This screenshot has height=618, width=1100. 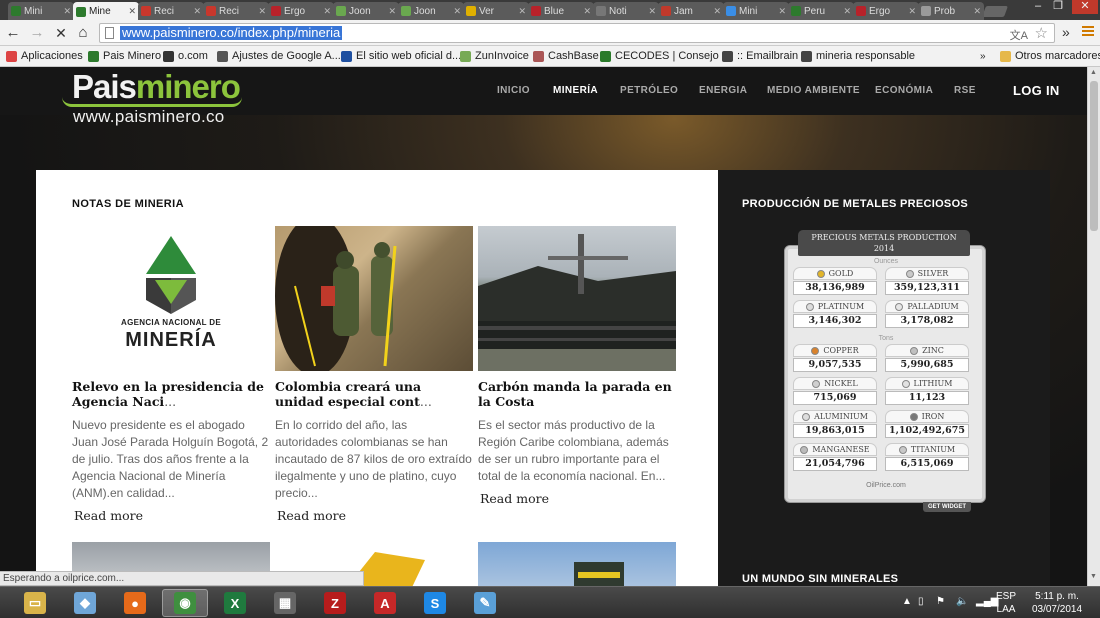 What do you see at coordinates (85, 603) in the screenshot?
I see `taskbar-app: ◆` at bounding box center [85, 603].